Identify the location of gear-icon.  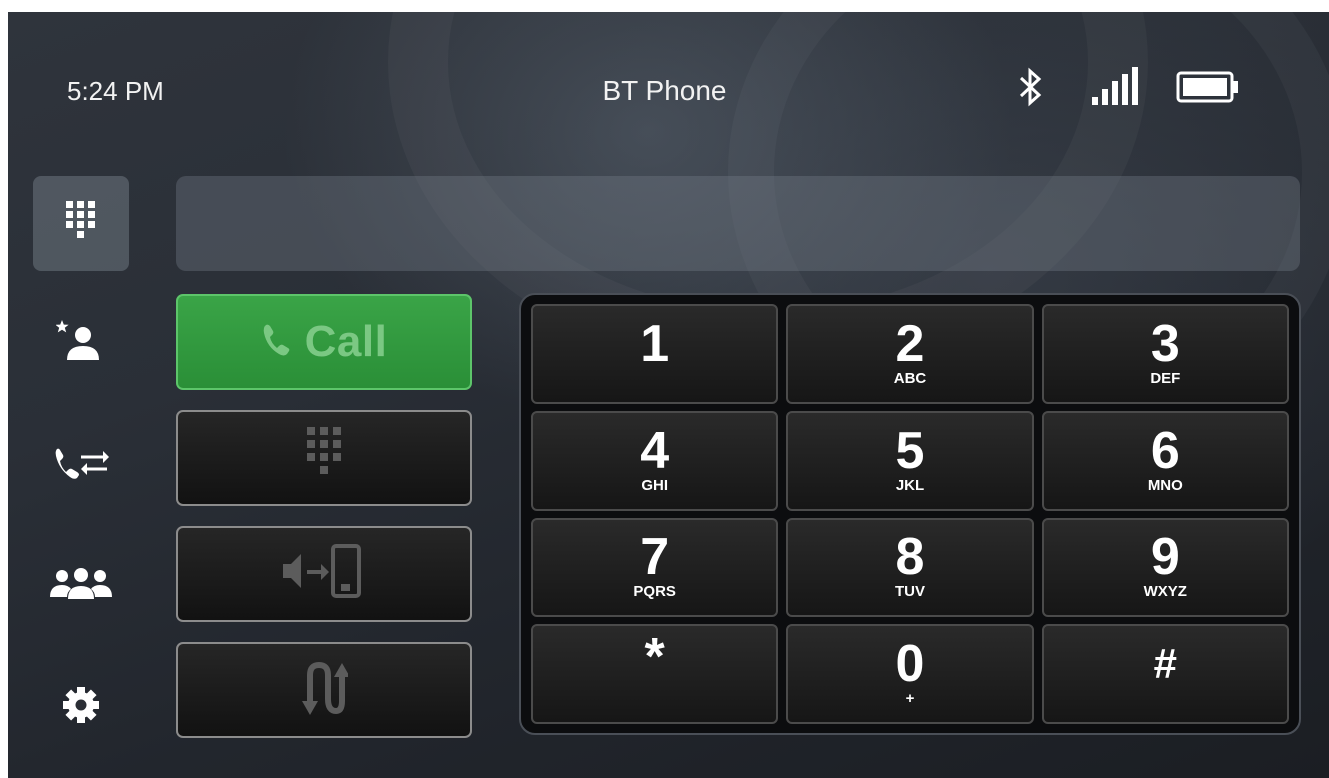
(81, 707).